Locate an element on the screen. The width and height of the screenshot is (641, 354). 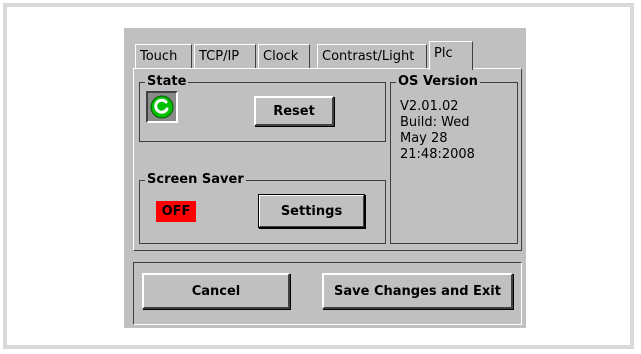
screen-saver-group: Screen Saver OFF Settings is located at coordinates (262, 208).